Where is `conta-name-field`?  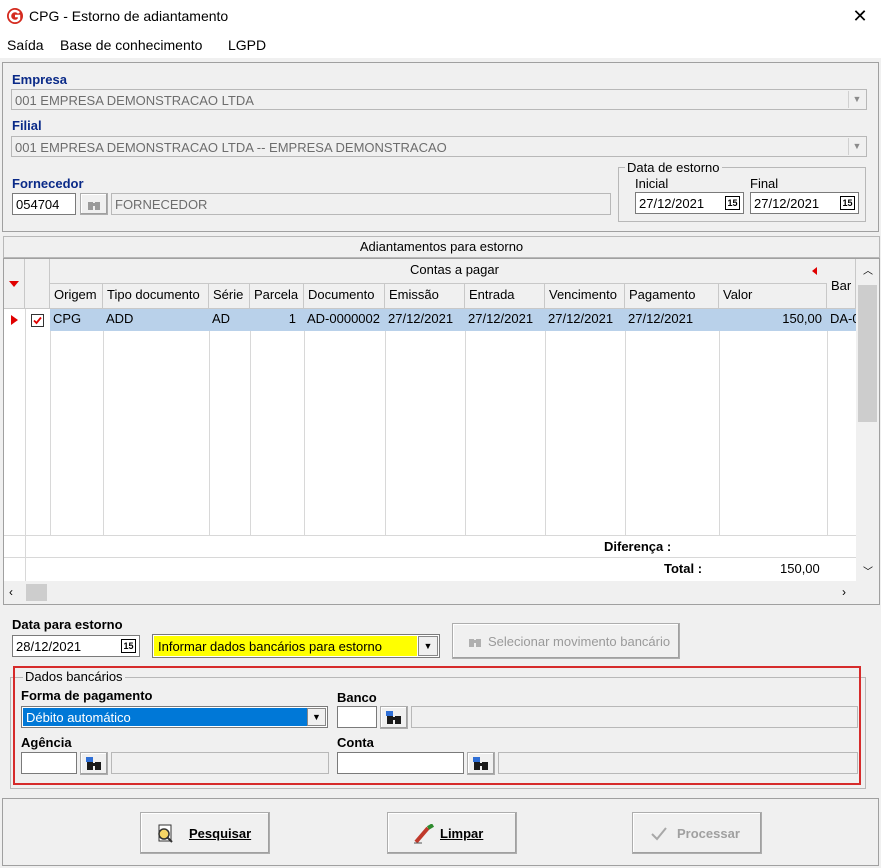 conta-name-field is located at coordinates (678, 763).